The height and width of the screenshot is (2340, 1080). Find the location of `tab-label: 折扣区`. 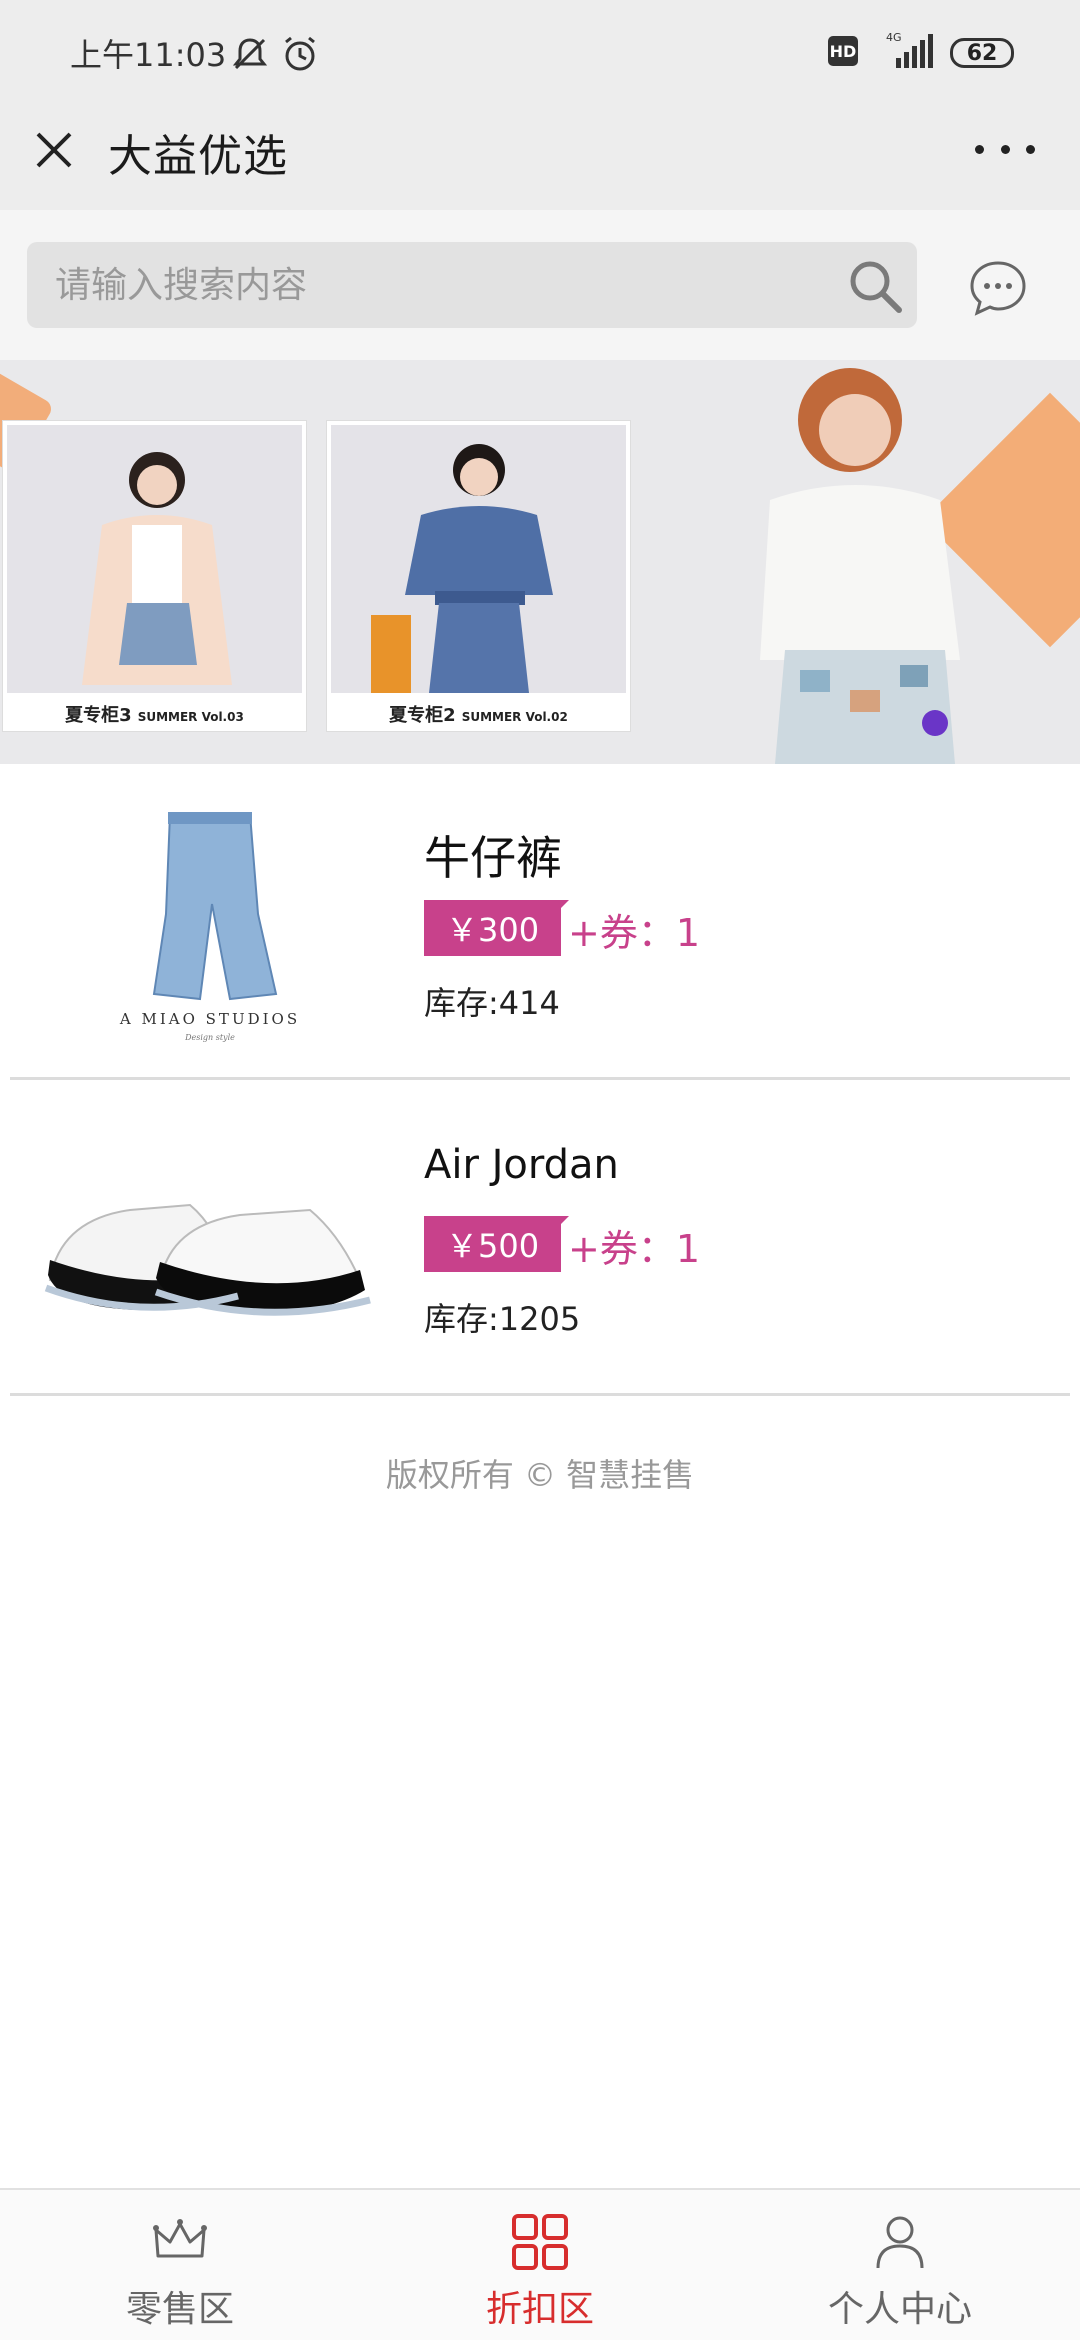

tab-label: 折扣区 is located at coordinates (539, 2309).